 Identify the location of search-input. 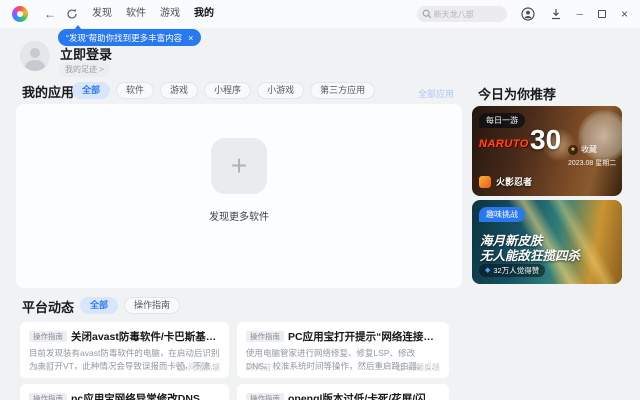
(468, 14).